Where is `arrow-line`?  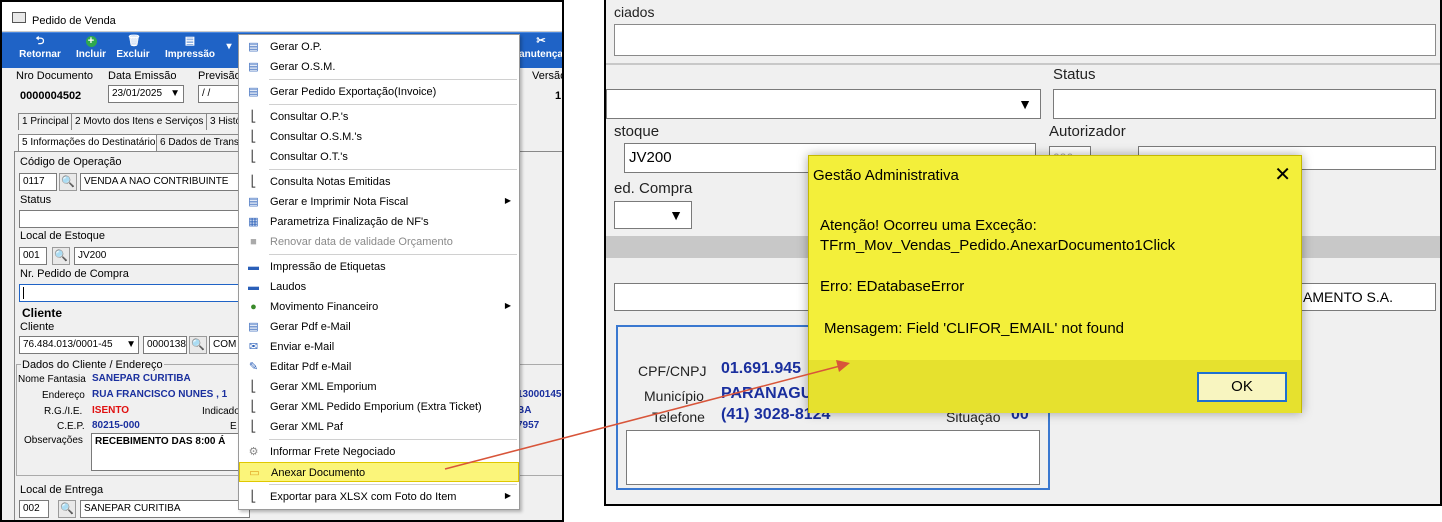
arrow-line is located at coordinates (642, 417).